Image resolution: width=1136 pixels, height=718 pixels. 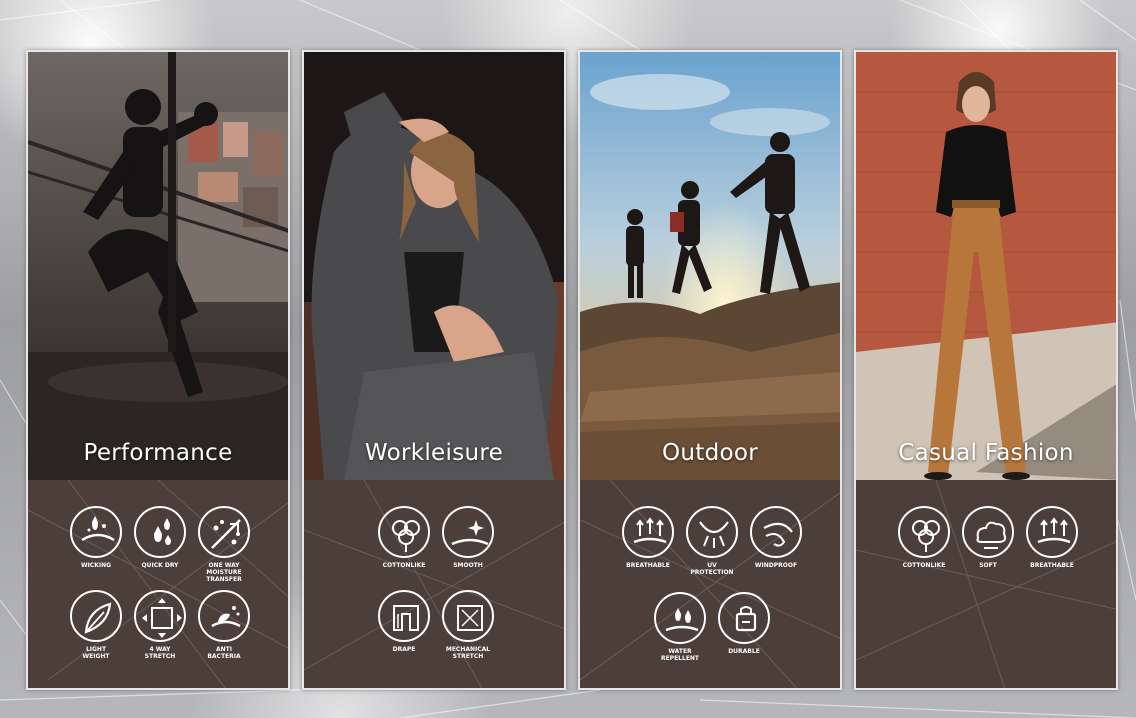 What do you see at coordinates (224, 616) in the screenshot?
I see `anti-bacteria-icon` at bounding box center [224, 616].